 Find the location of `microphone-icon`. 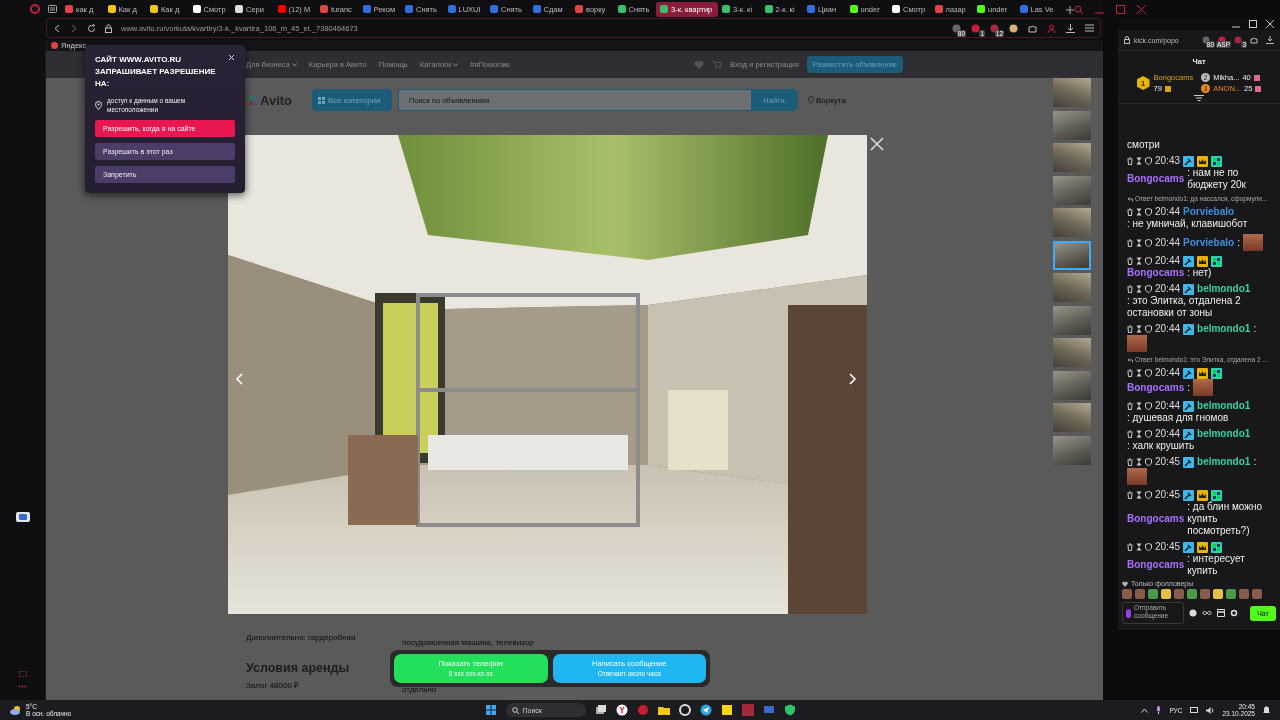

microphone-icon is located at coordinates (1159, 710).